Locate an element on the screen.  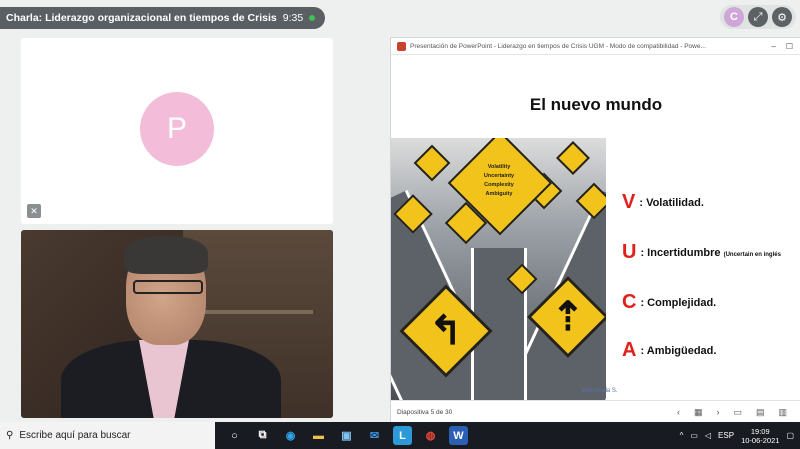
slide-credit: Valenzuela S. is located at coordinates (599, 391).